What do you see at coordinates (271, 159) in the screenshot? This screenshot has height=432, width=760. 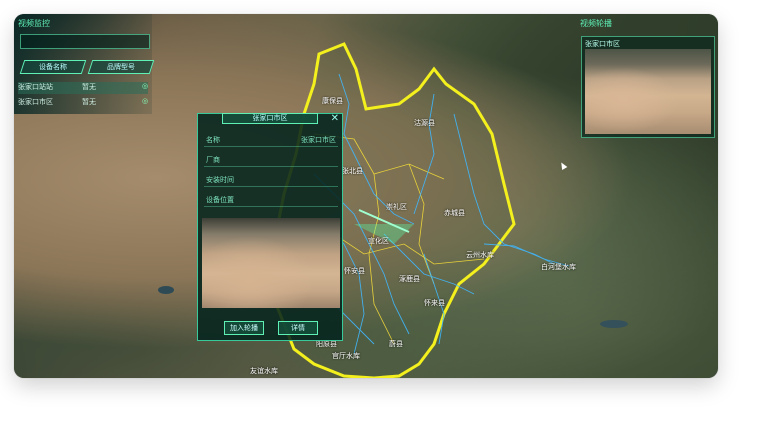 I see `field-vendor: 厂商` at bounding box center [271, 159].